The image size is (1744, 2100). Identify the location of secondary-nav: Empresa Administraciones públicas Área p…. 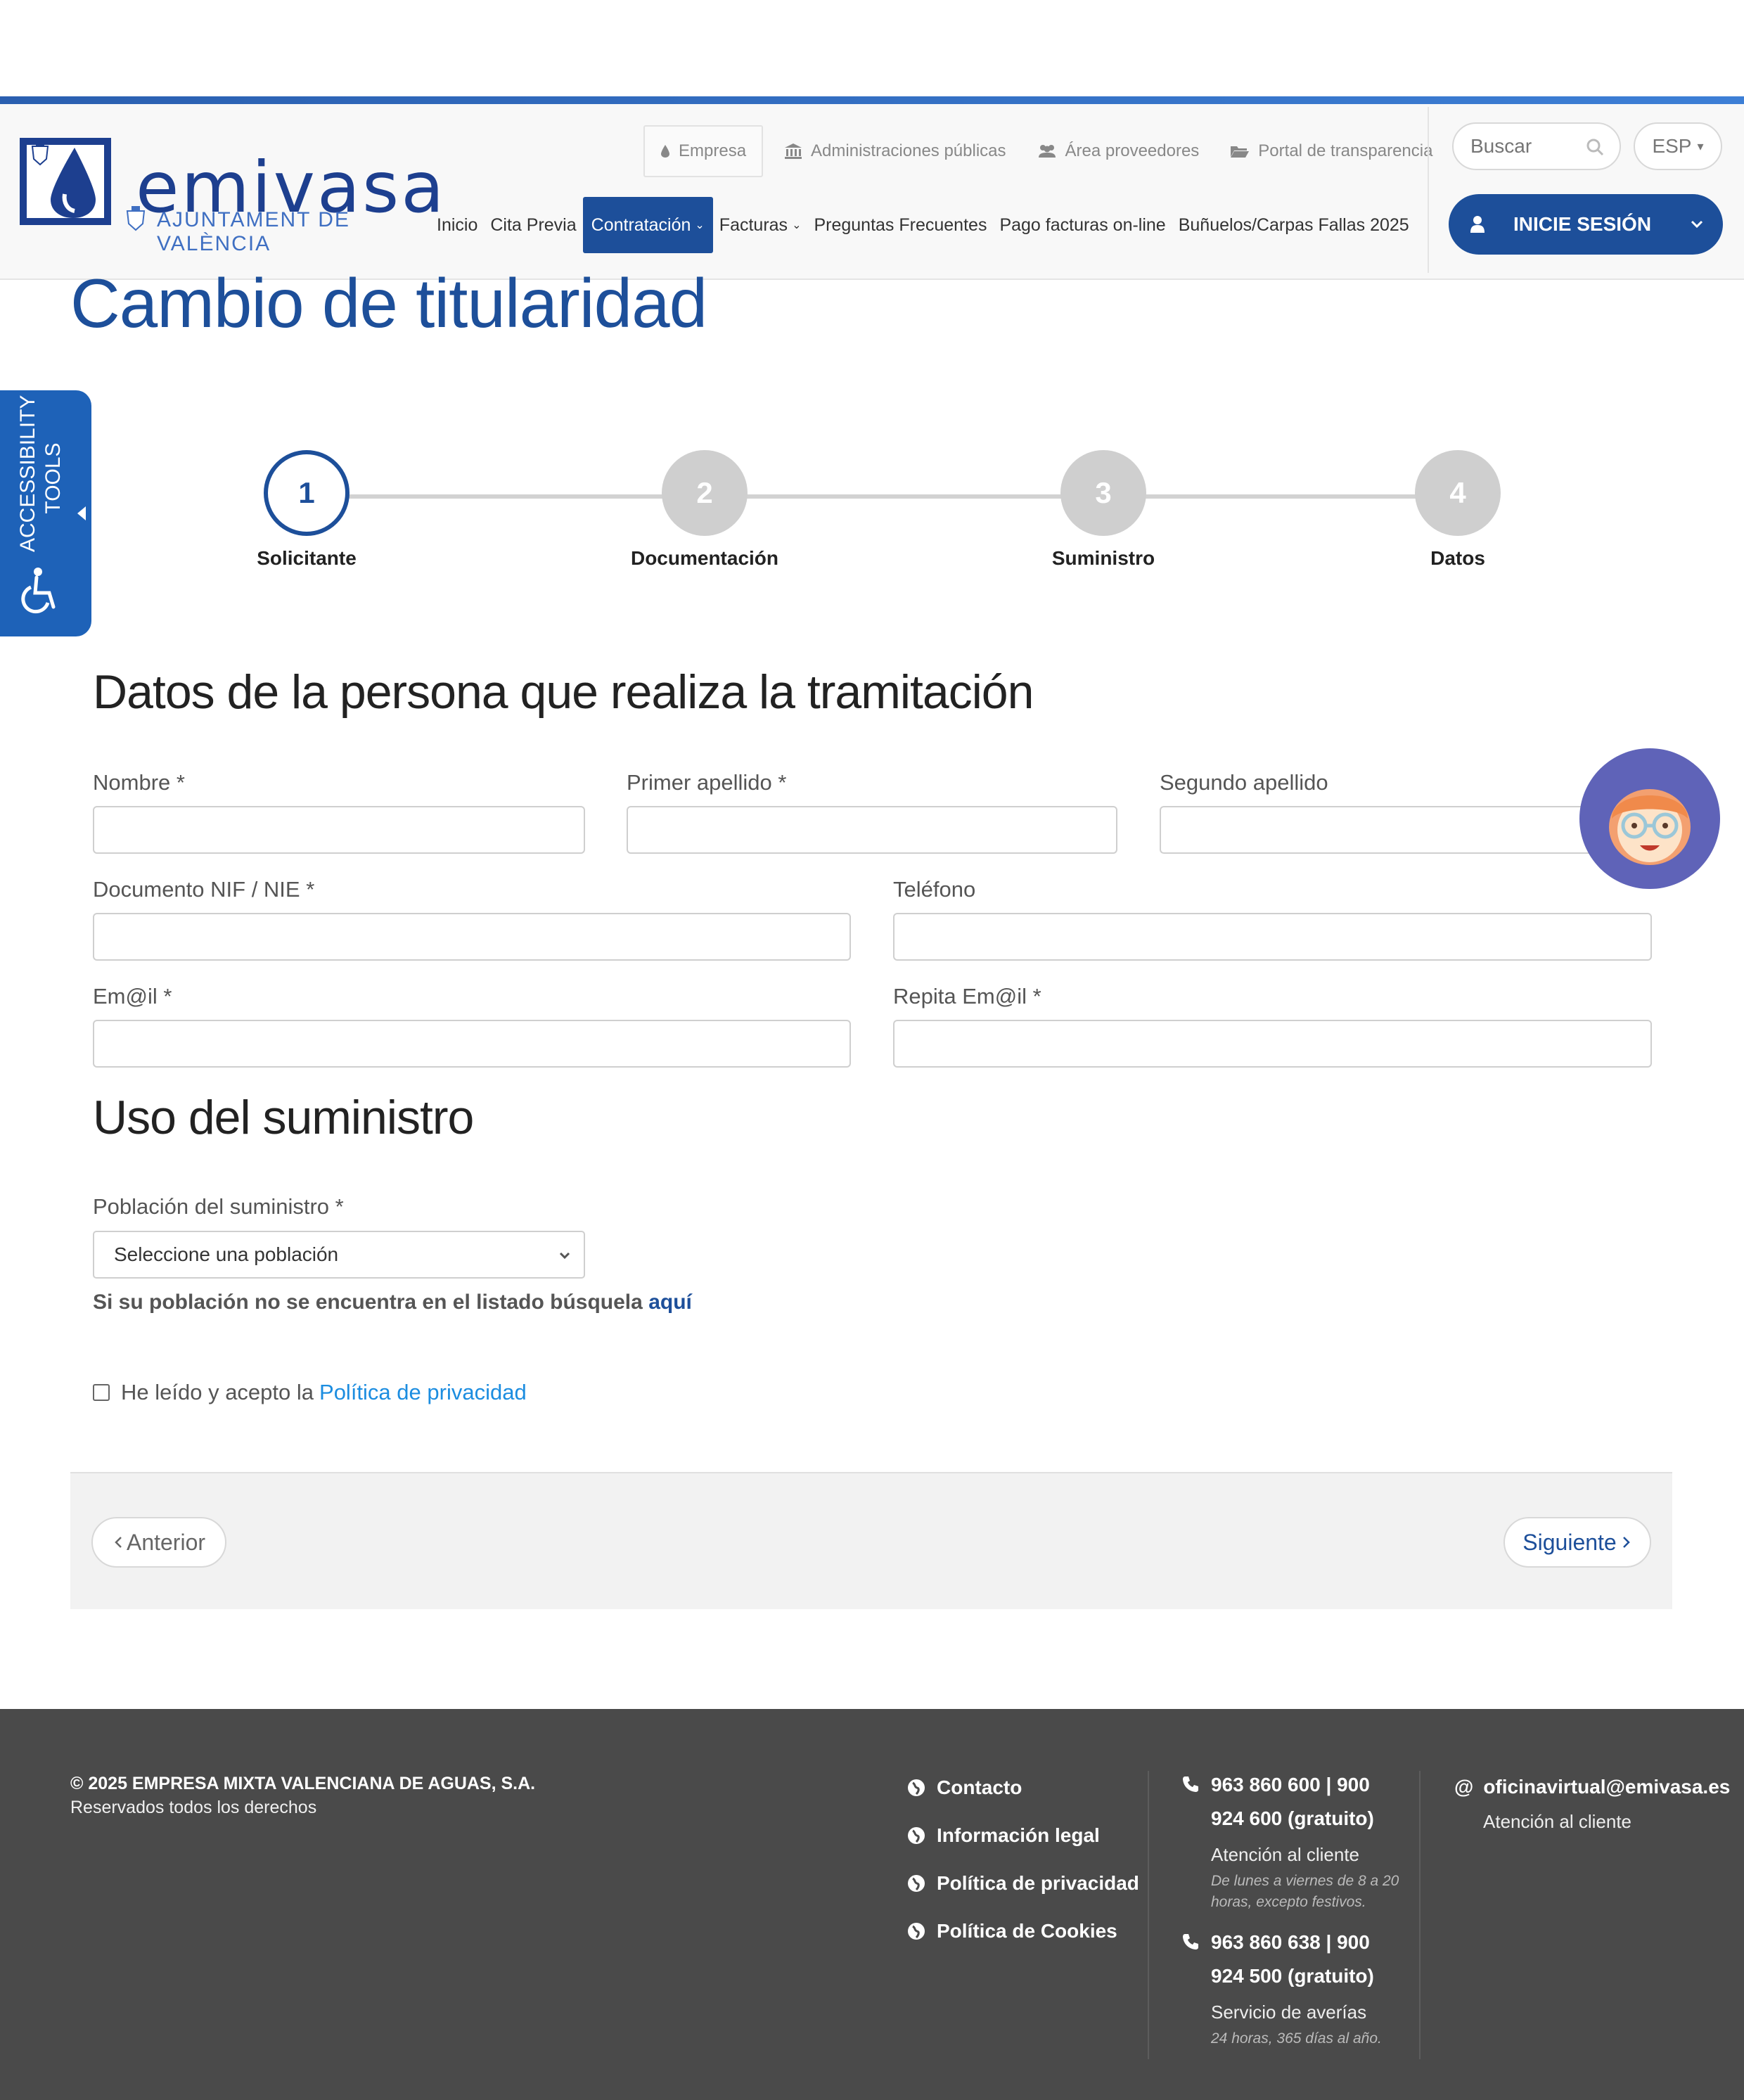
(1045, 151).